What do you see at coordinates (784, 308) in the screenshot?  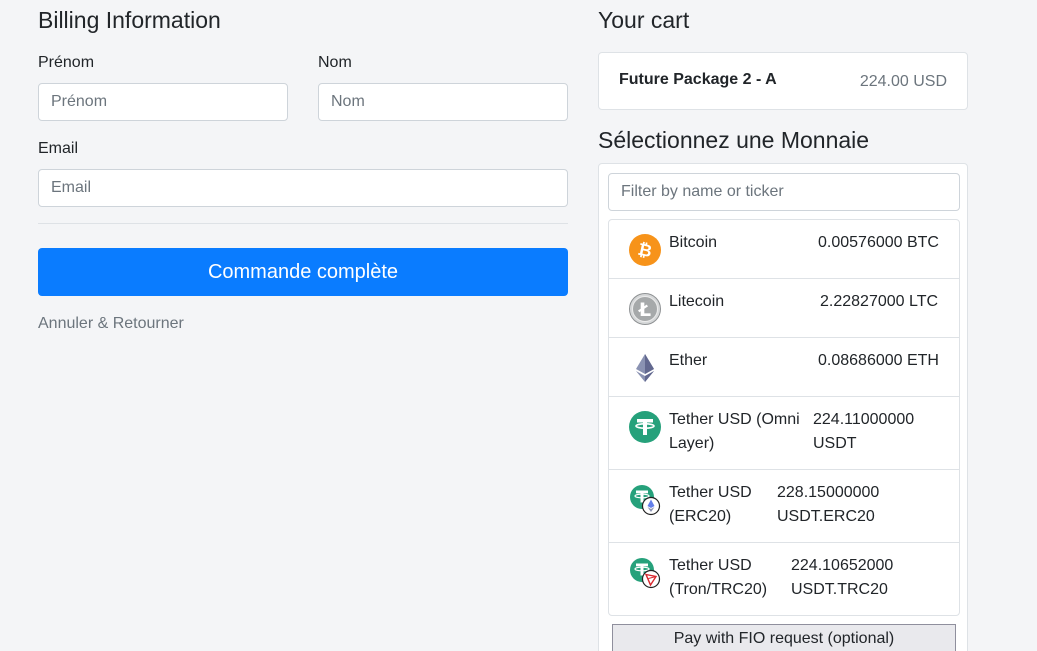 I see `coin-option-litecoin: Ł Litecoin 2.22827000 LTC` at bounding box center [784, 308].